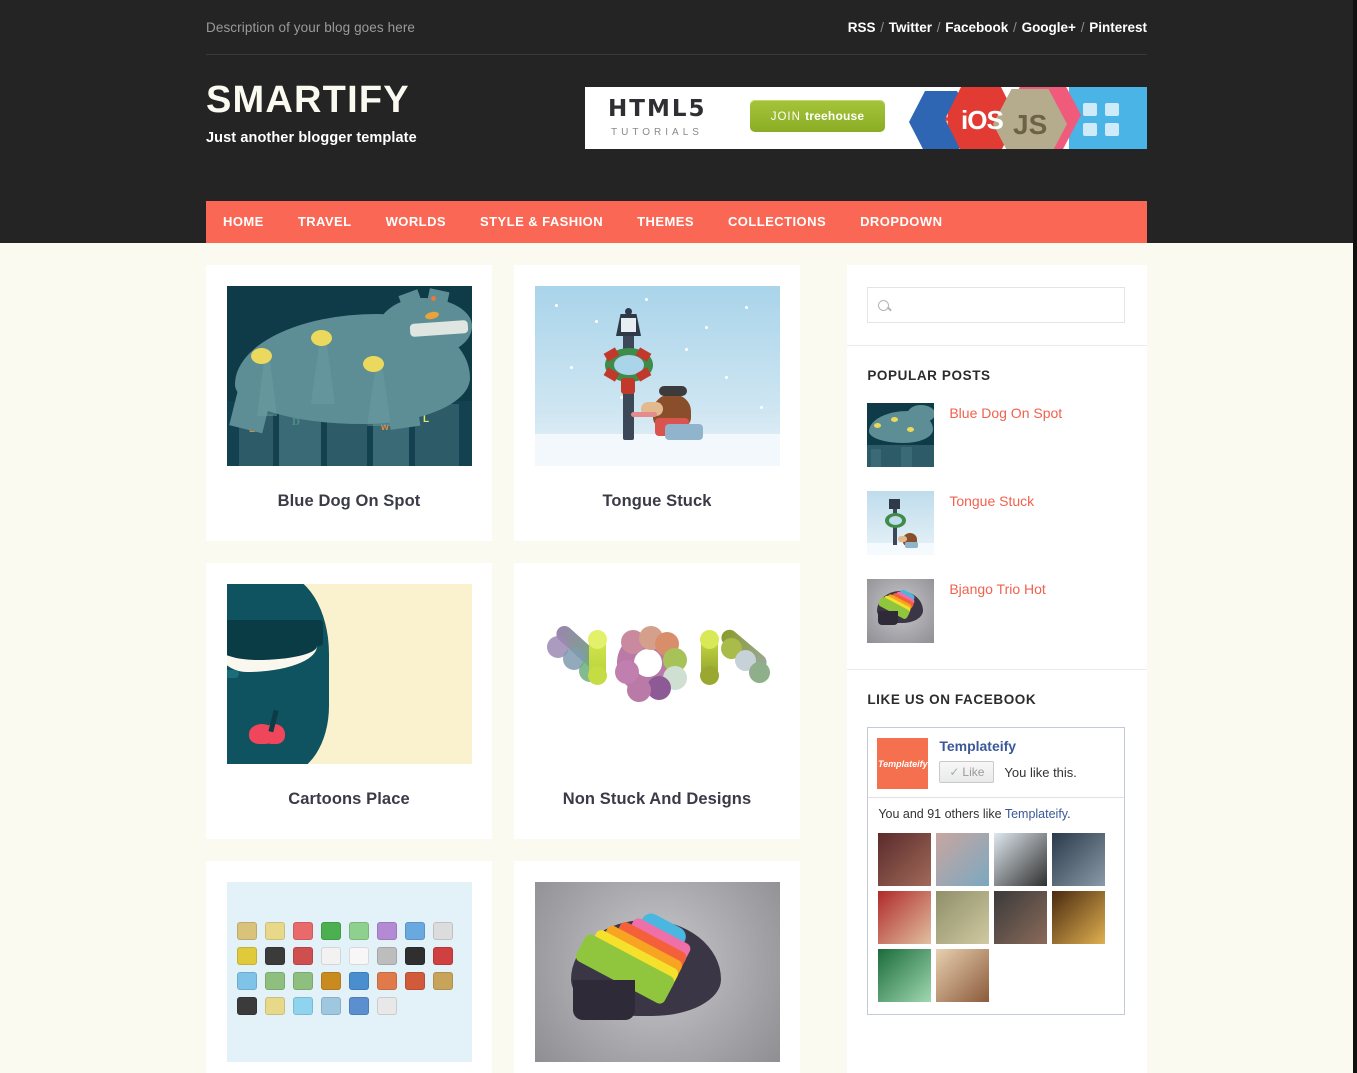 Image resolution: width=1357 pixels, height=1073 pixels. I want to click on facebook-friend-avatars, so click(996, 920).